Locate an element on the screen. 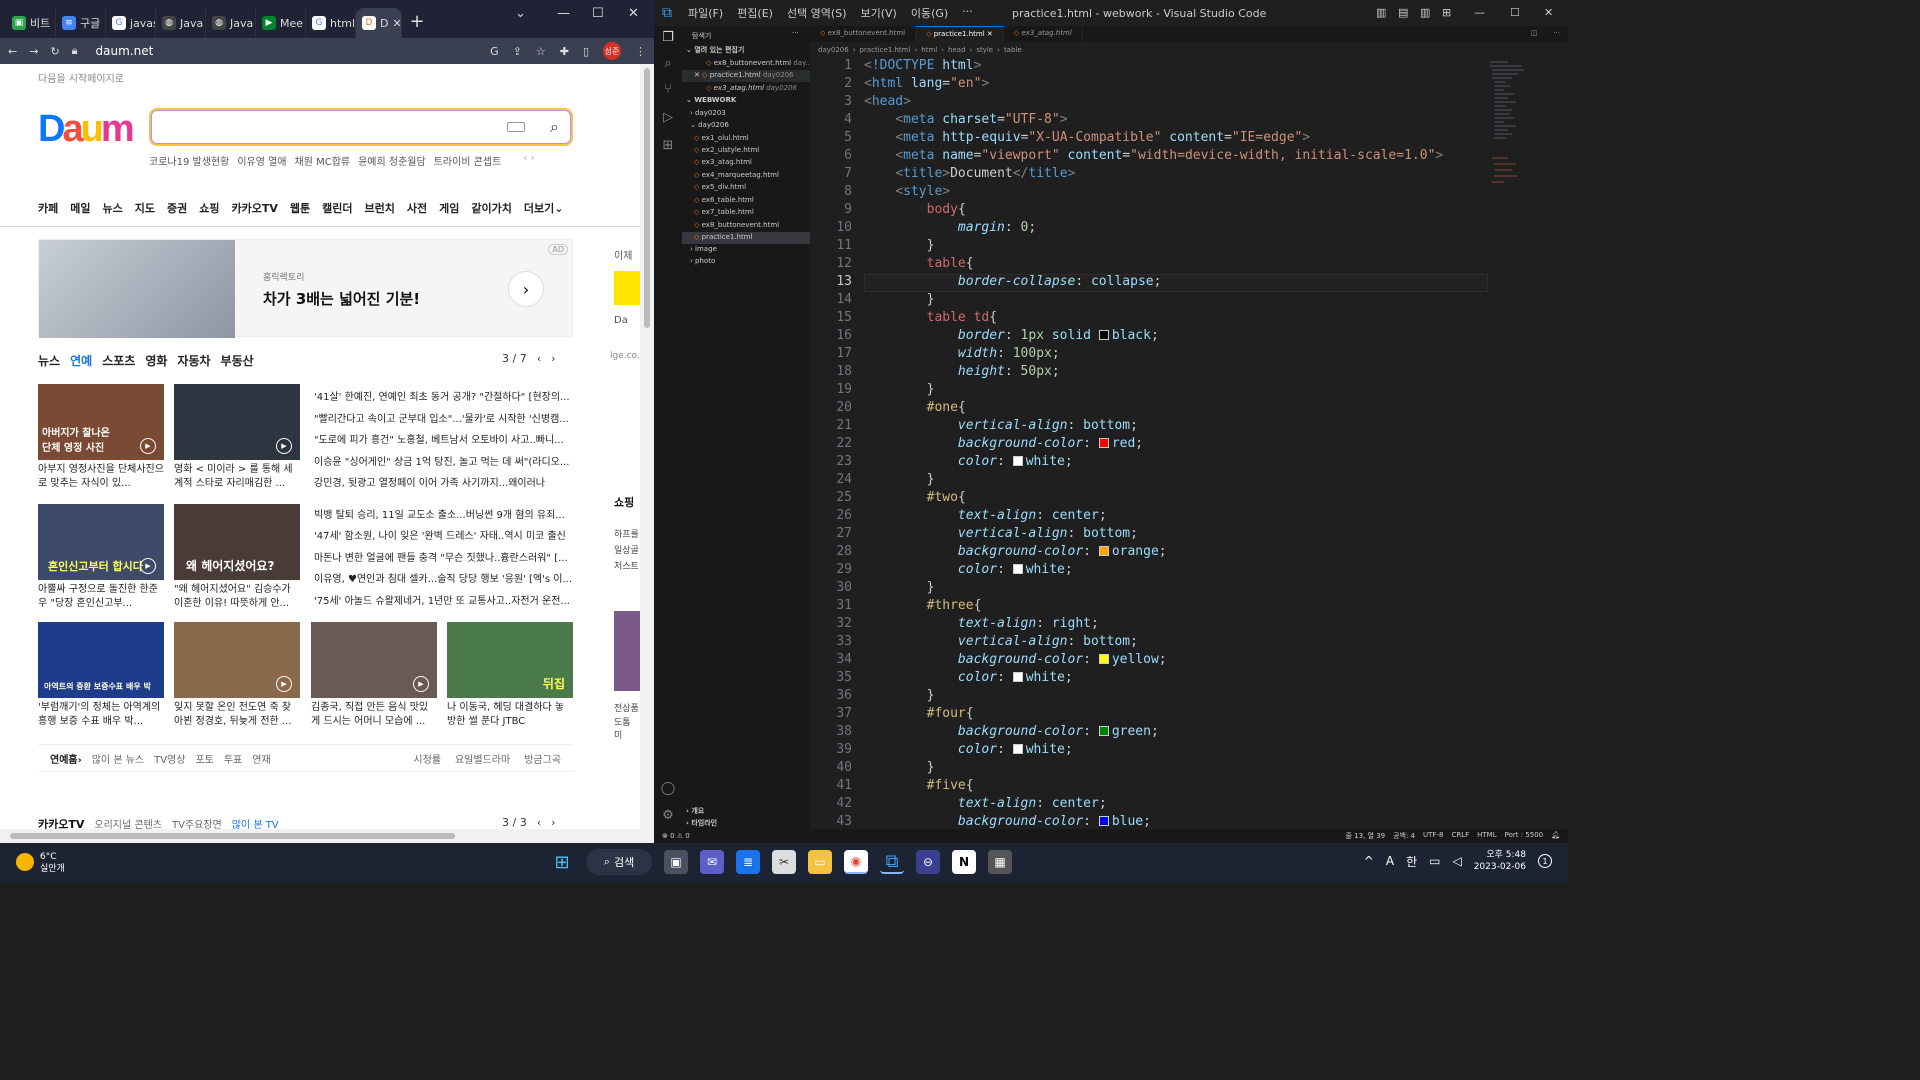  vscode-icon: ⧉ is located at coordinates (892, 862).